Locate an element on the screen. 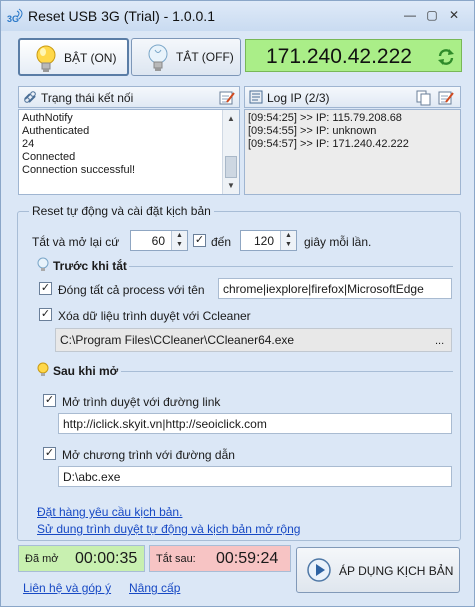 The width and height of the screenshot is (475, 607). program-path-input: D:\abc.exe is located at coordinates (255, 476).